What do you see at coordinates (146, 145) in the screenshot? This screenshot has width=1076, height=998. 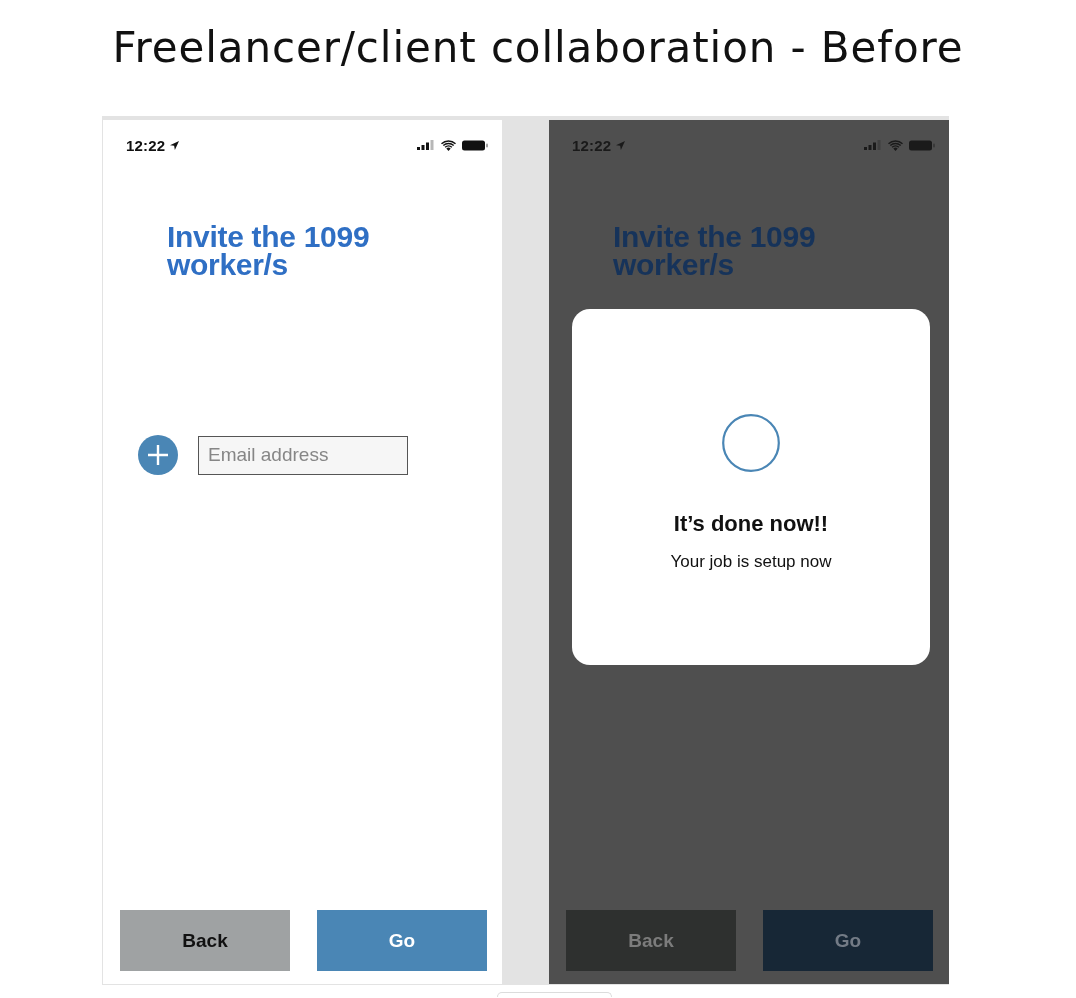 I see `status-time: 12:22` at bounding box center [146, 145].